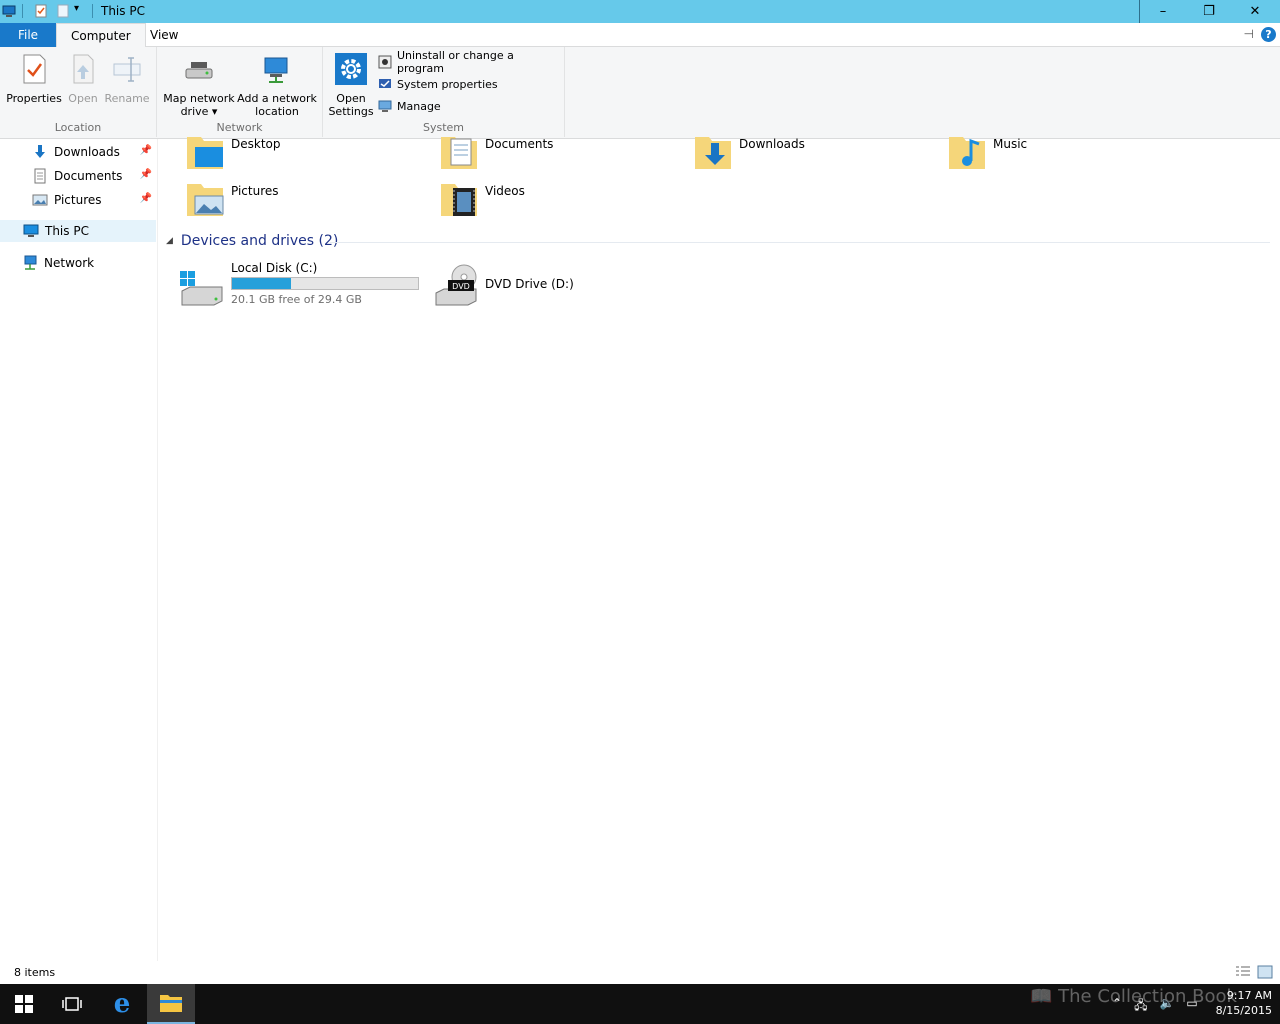 The height and width of the screenshot is (1024, 1280). What do you see at coordinates (519, 144) in the screenshot?
I see `folder-label: Documents` at bounding box center [519, 144].